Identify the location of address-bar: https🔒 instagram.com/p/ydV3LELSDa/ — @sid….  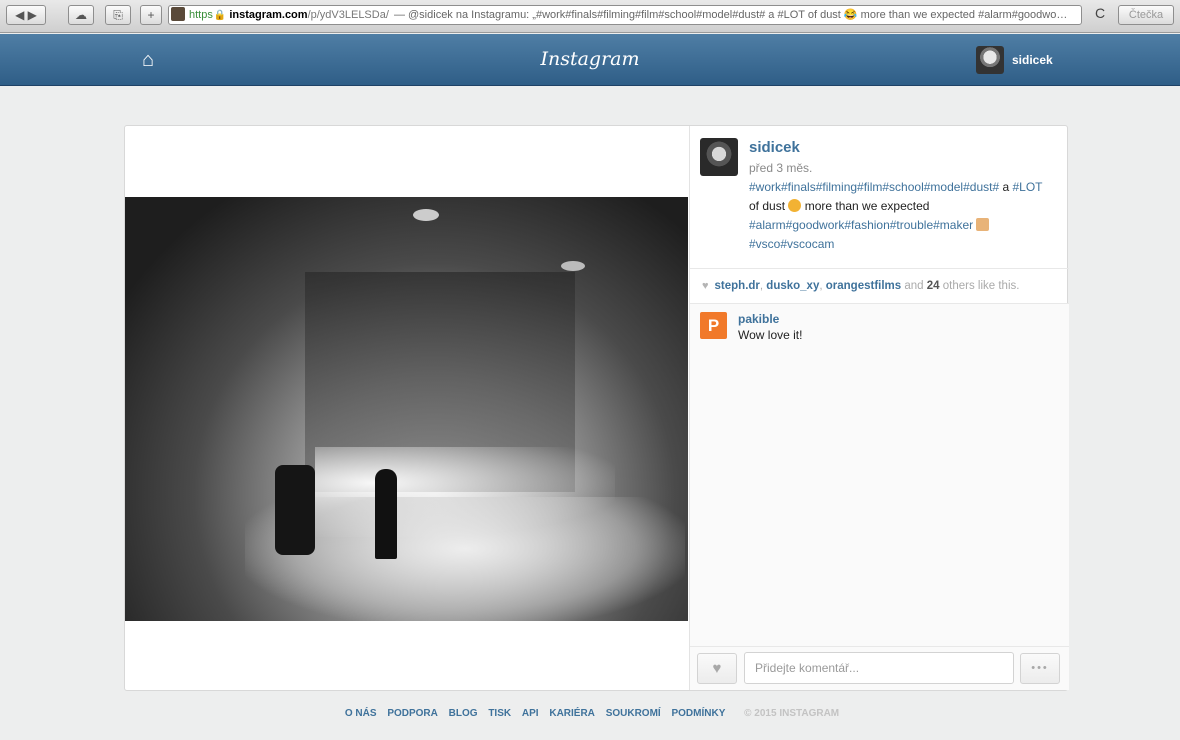
(625, 15).